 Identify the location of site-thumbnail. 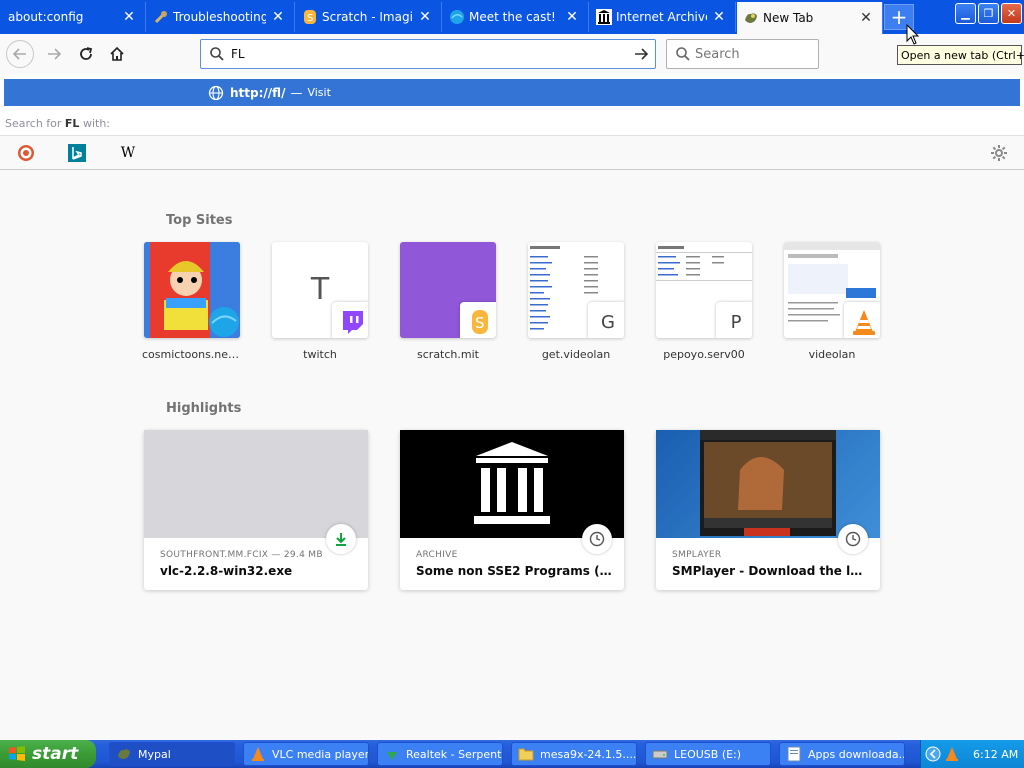
(832, 290).